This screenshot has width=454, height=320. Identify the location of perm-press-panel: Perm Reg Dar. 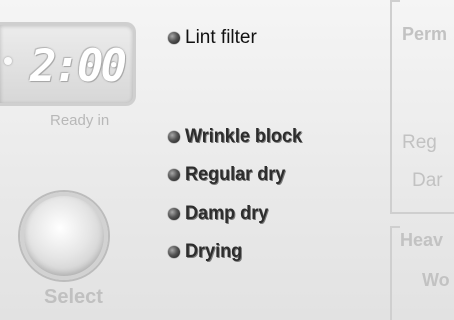
(422, 107).